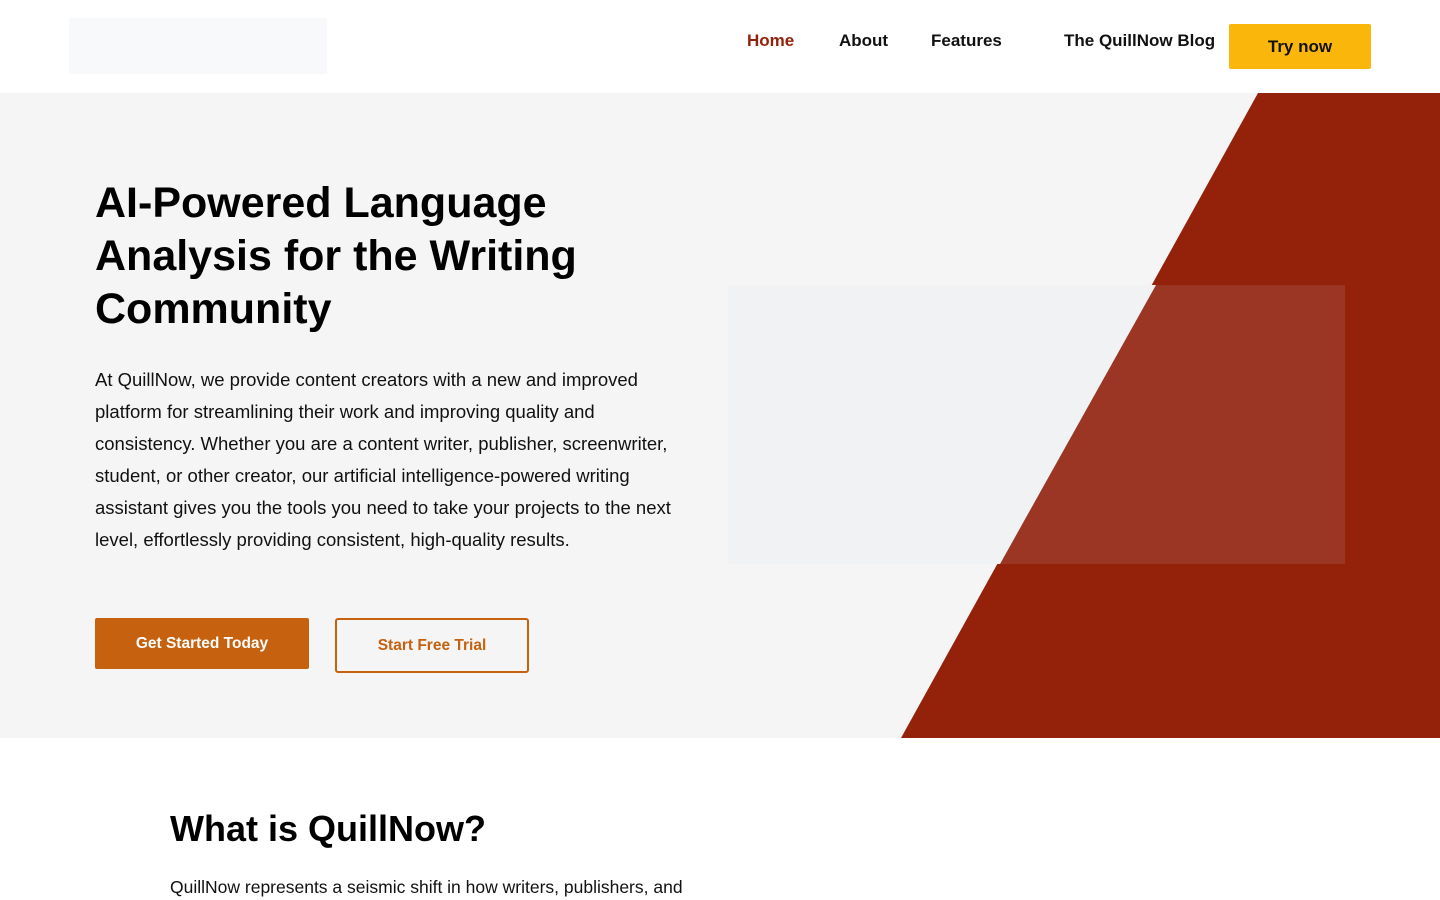  Describe the element at coordinates (328, 828) in the screenshot. I see `section-title: What is QuillNow?` at that location.